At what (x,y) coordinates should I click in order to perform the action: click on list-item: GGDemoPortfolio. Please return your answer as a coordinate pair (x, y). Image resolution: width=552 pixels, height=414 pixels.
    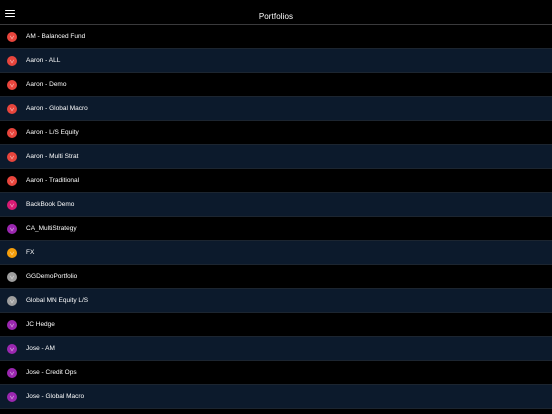
    Looking at the image, I should click on (276, 277).